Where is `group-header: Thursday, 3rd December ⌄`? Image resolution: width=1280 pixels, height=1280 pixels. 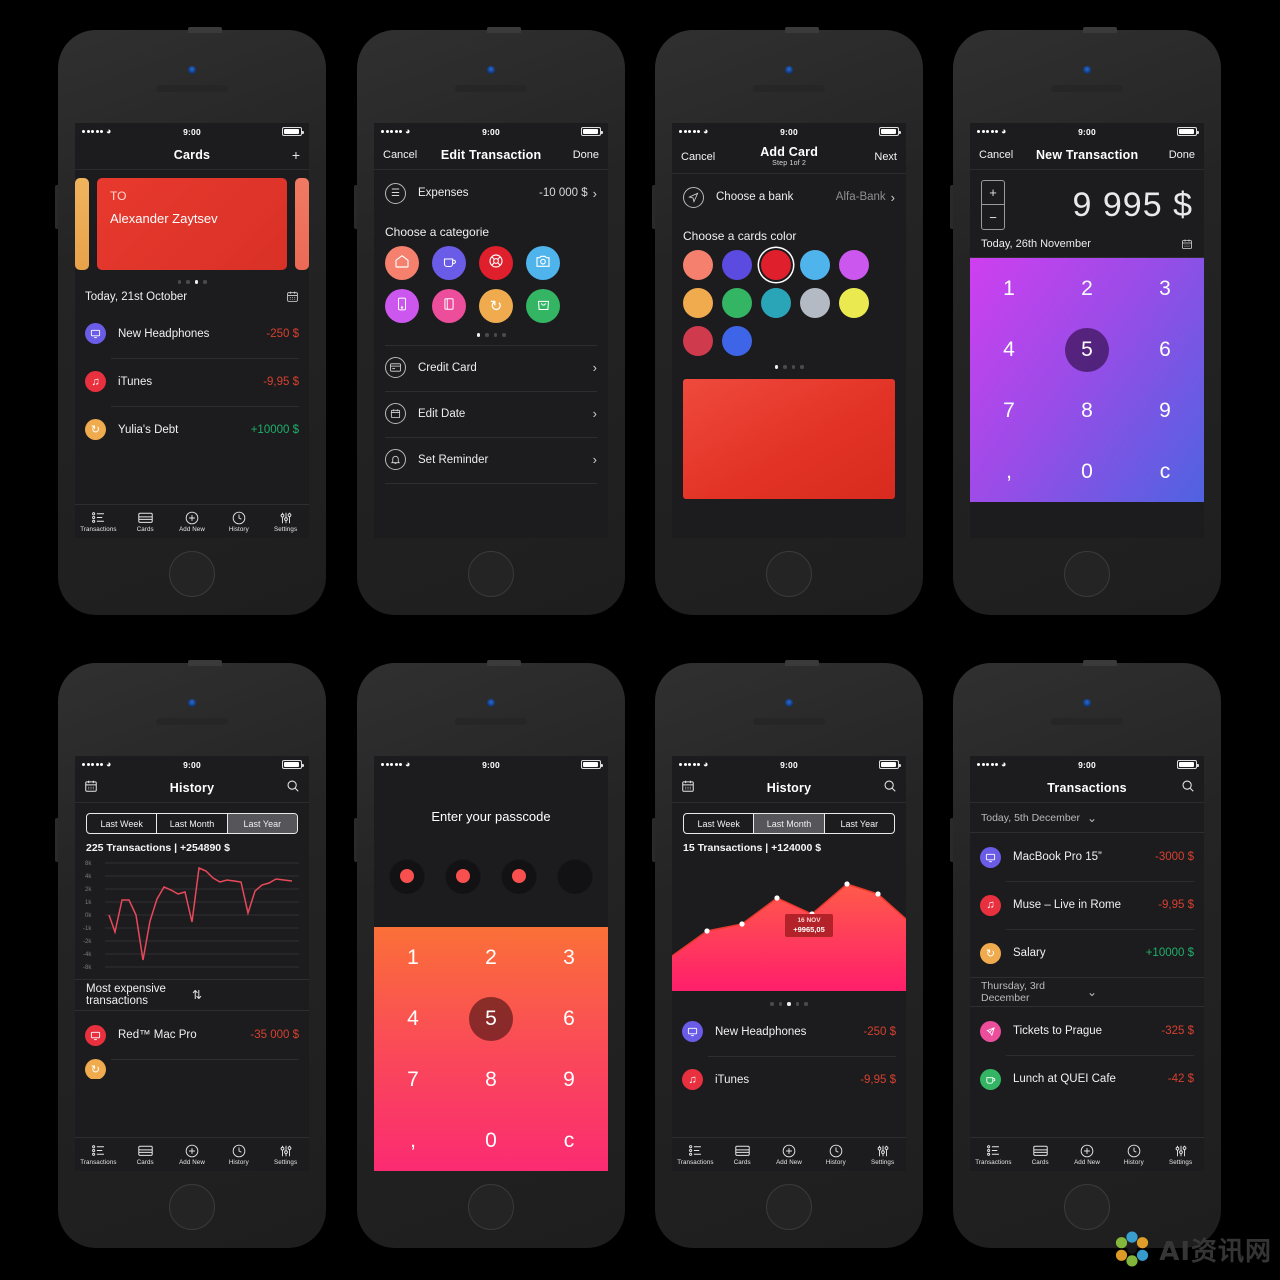 group-header: Thursday, 3rd December ⌄ is located at coordinates (1087, 992).